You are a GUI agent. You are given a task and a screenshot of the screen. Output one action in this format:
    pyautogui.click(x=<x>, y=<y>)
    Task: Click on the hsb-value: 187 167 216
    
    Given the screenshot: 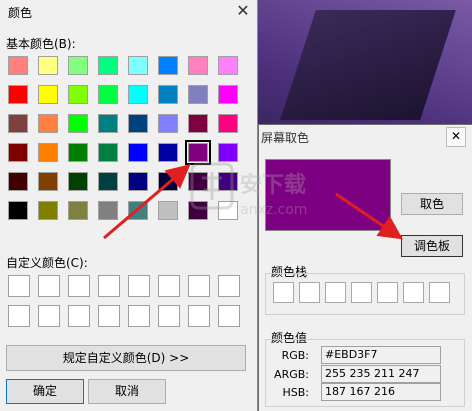 What is the action you would take?
    pyautogui.click(x=381, y=392)
    